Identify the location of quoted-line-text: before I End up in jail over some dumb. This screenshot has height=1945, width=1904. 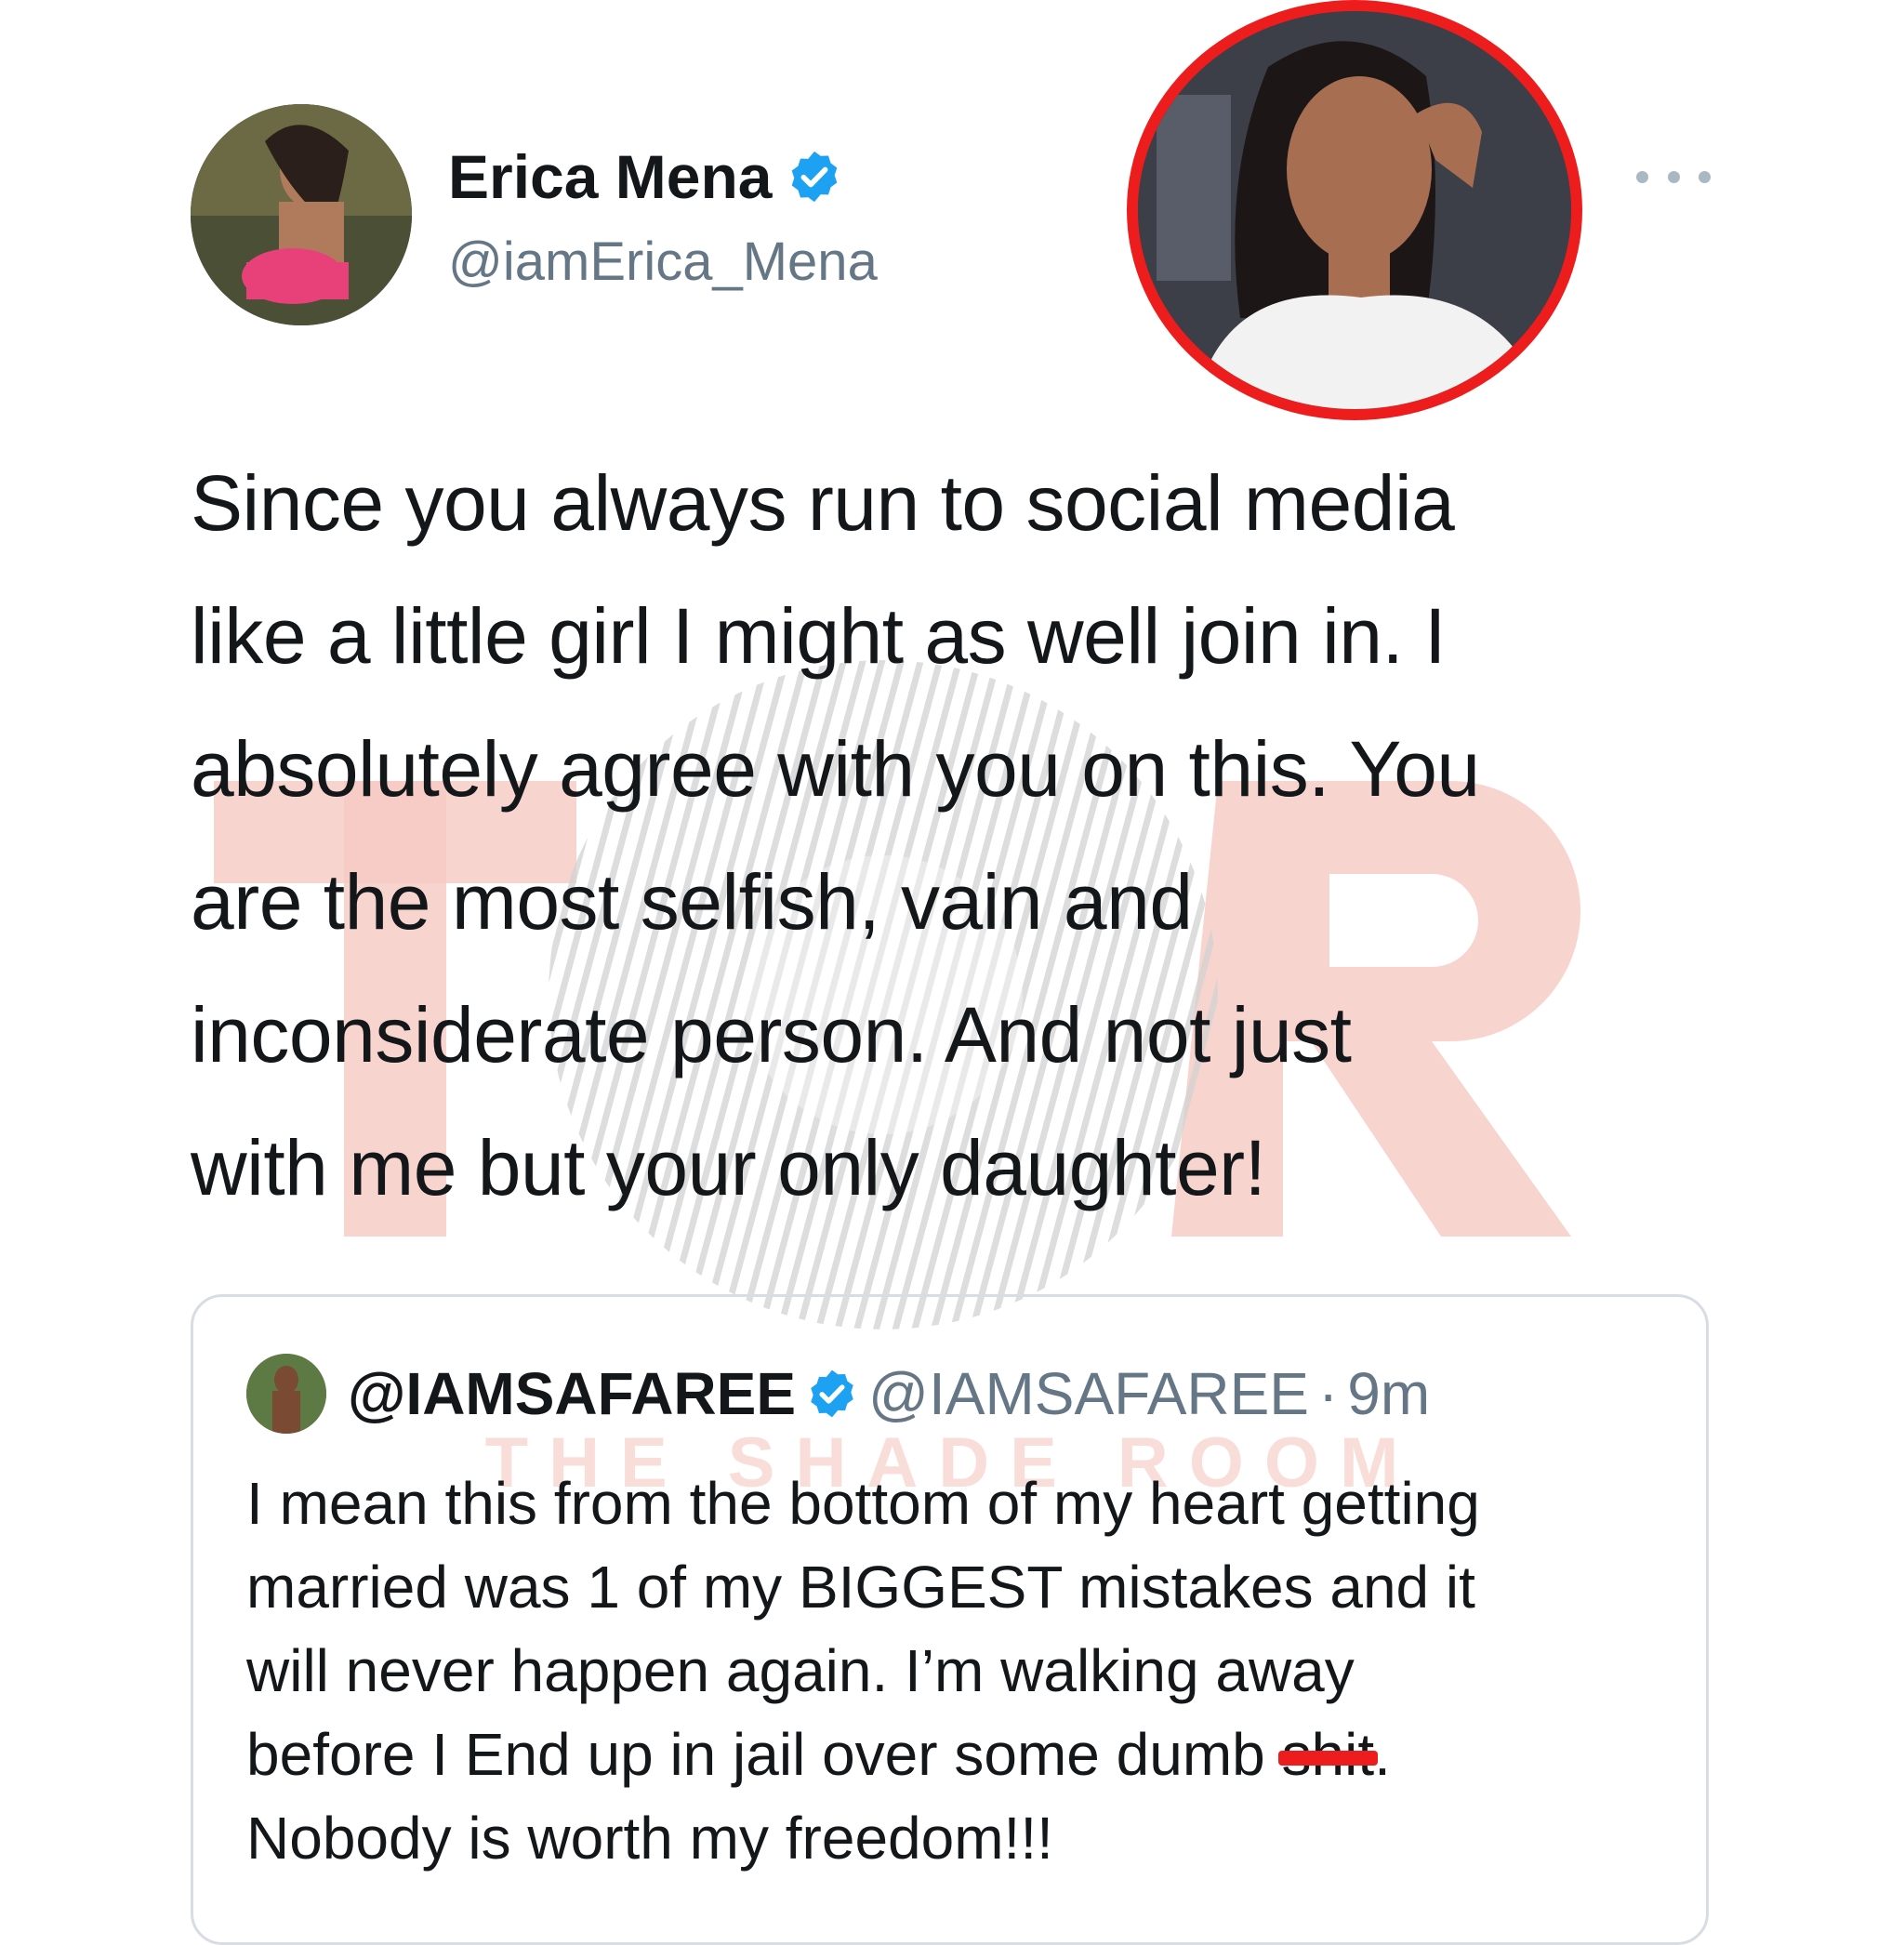
(764, 1754).